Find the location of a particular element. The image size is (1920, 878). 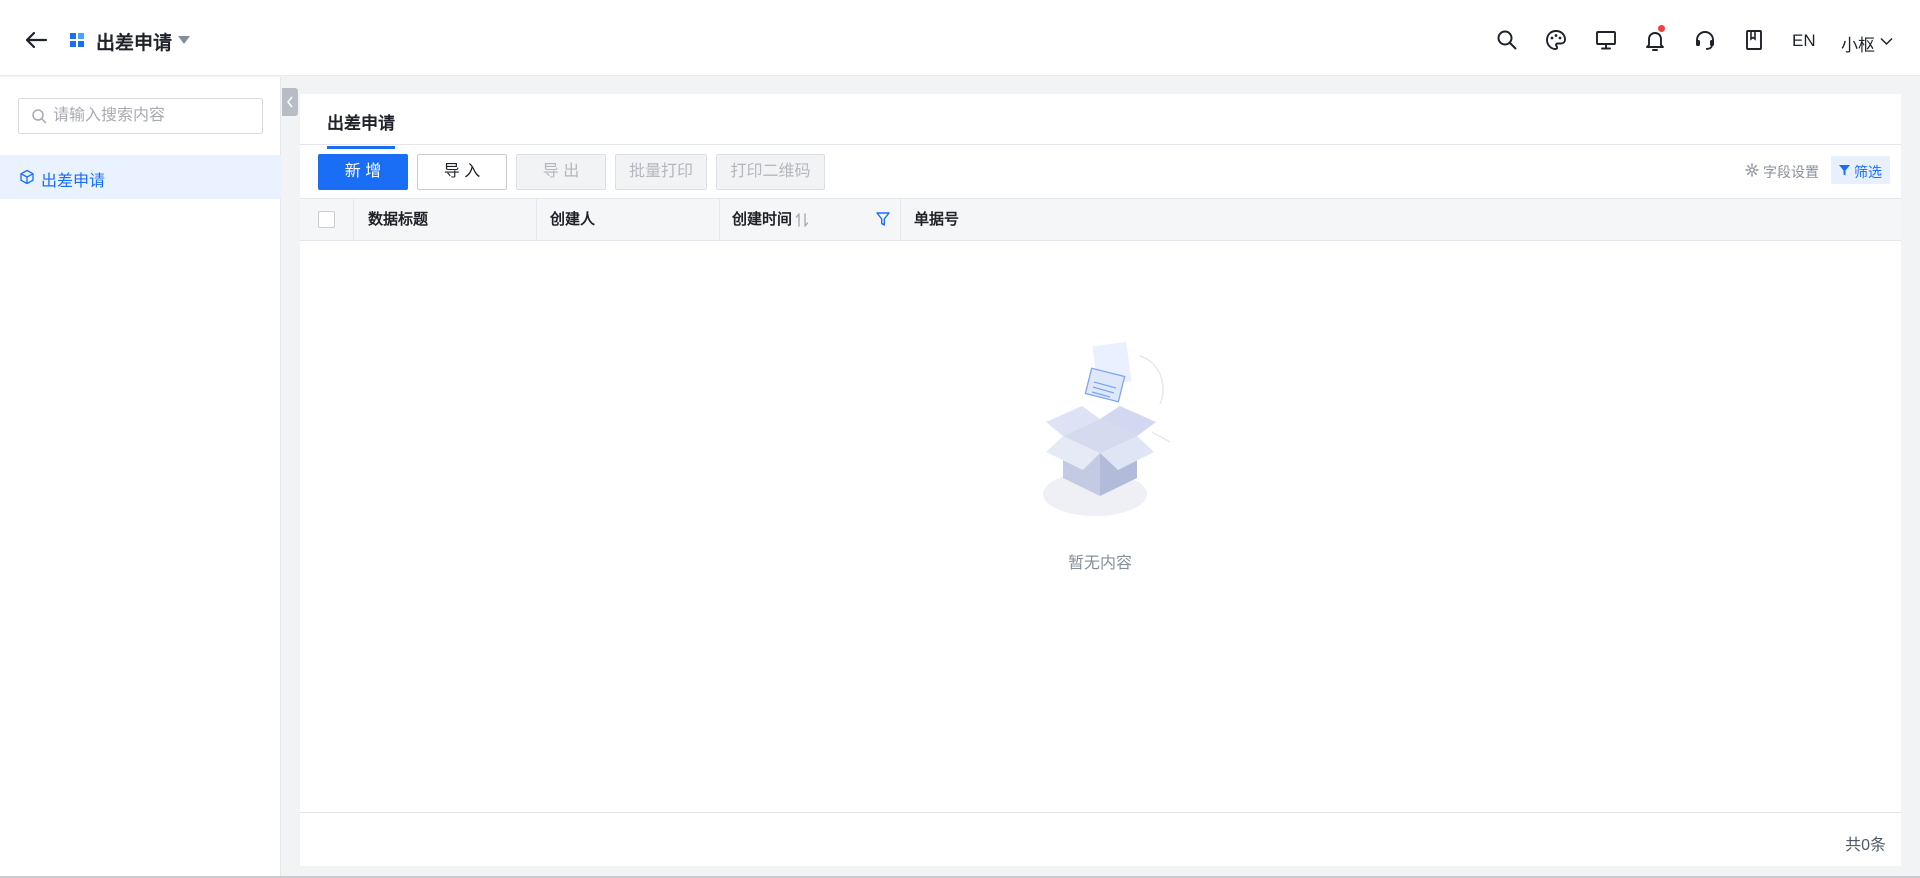

sidebar-item-label: 出差申请 is located at coordinates (73, 181).